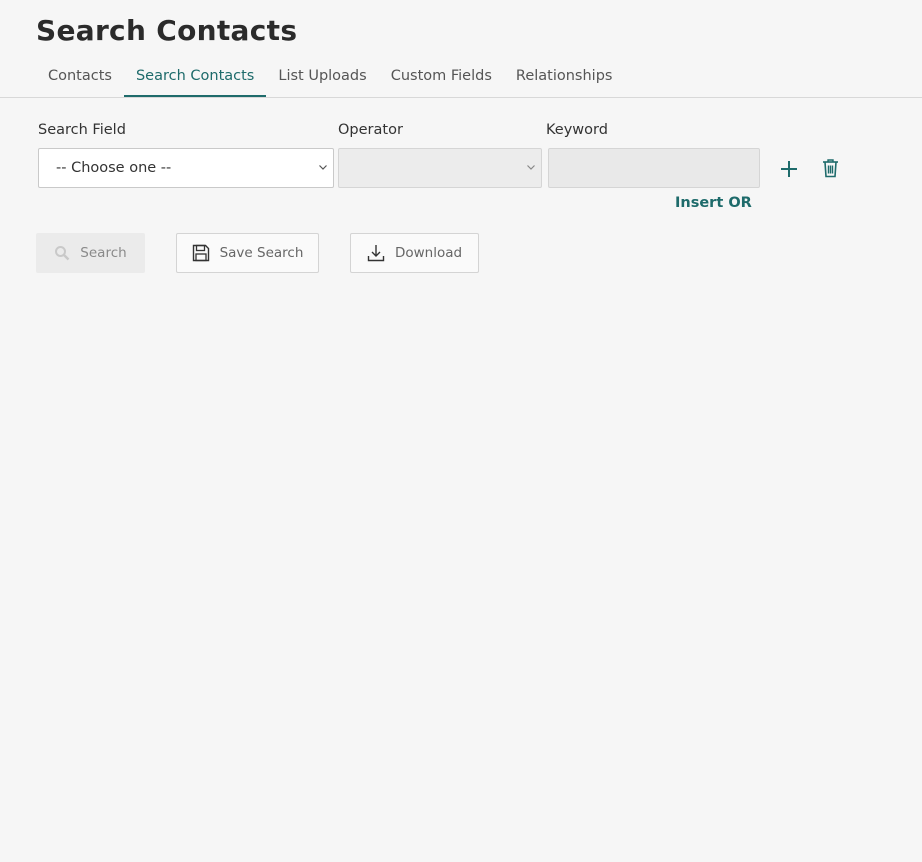 This screenshot has height=862, width=922. What do you see at coordinates (114, 168) in the screenshot?
I see `search-field-selected-value: -- Choose one --` at bounding box center [114, 168].